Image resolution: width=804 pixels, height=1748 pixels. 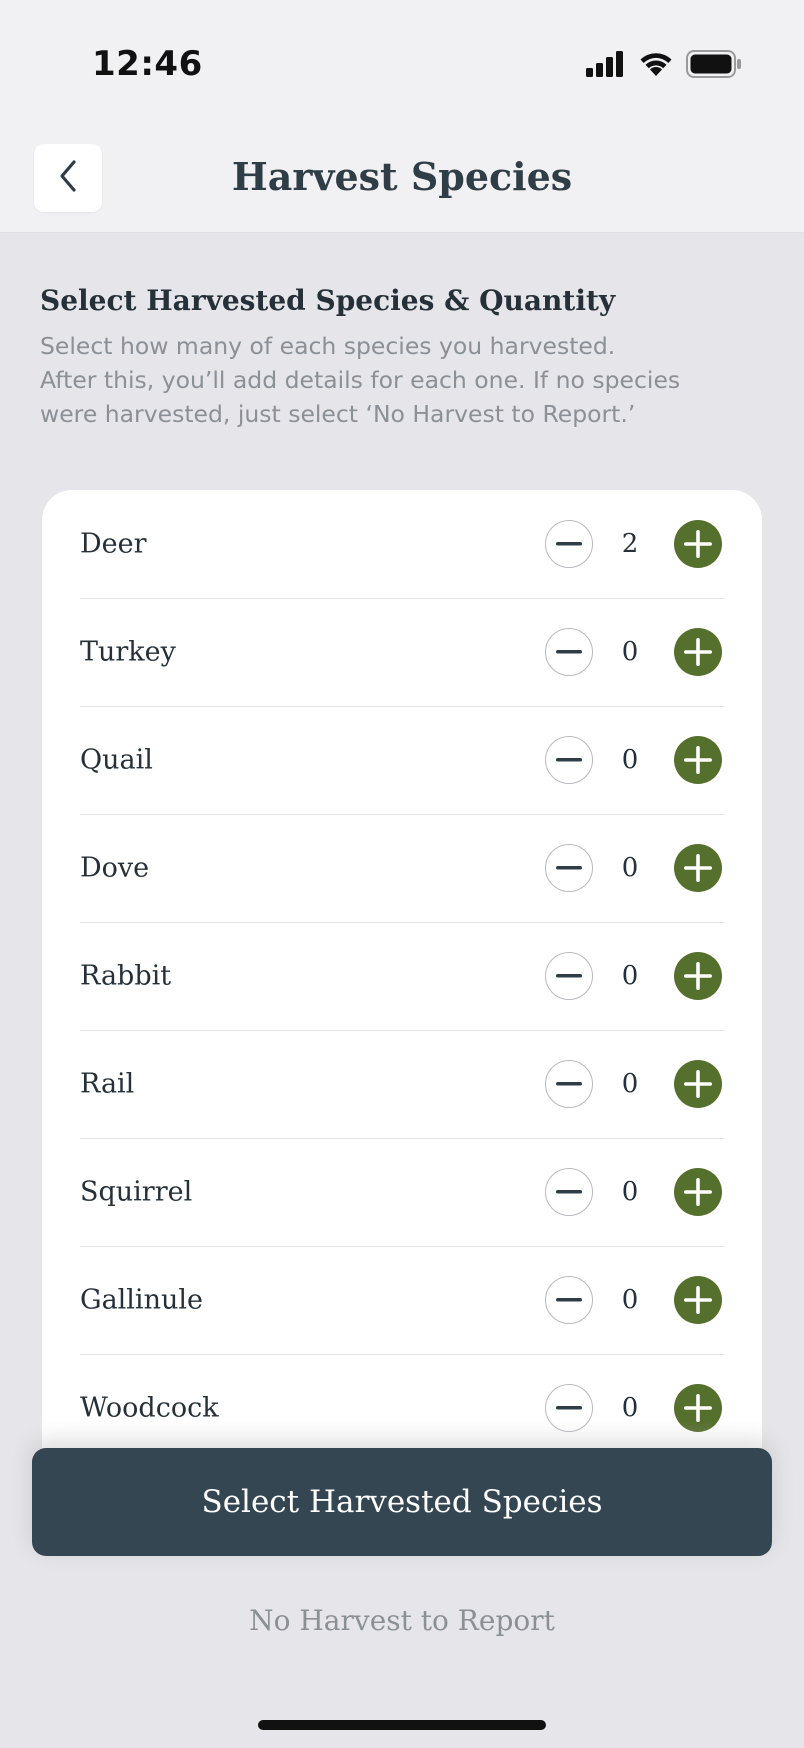 I want to click on species-row-rabbit: Rabbit 0, so click(x=402, y=976).